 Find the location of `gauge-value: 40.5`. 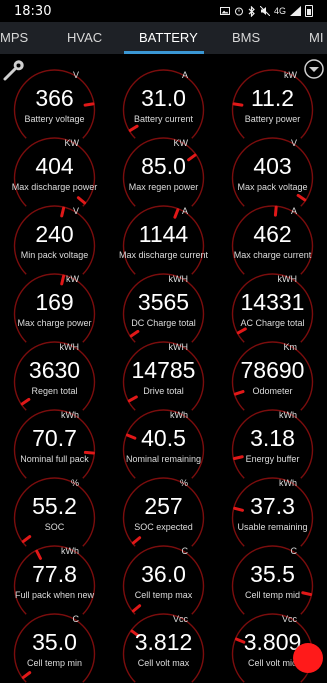

gauge-value: 40.5 is located at coordinates (163, 438).